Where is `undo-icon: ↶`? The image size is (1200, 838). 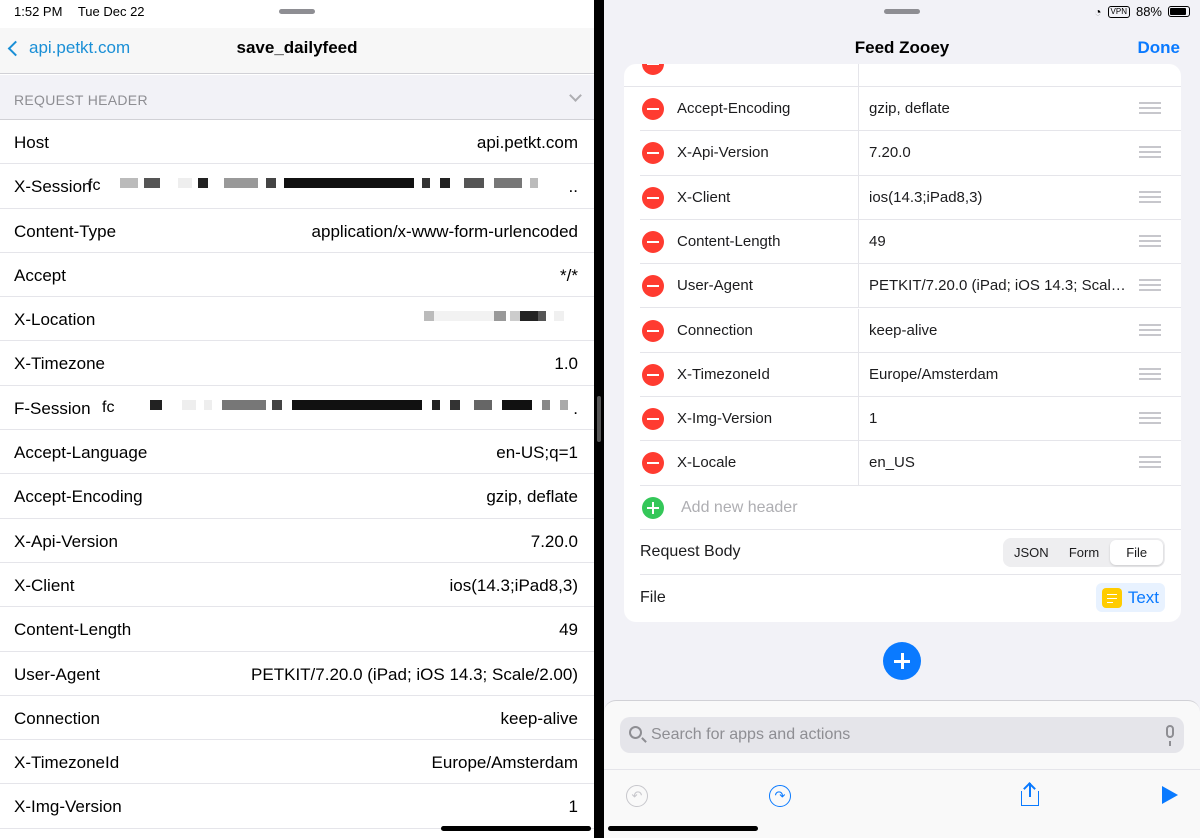 undo-icon: ↶ is located at coordinates (637, 796).